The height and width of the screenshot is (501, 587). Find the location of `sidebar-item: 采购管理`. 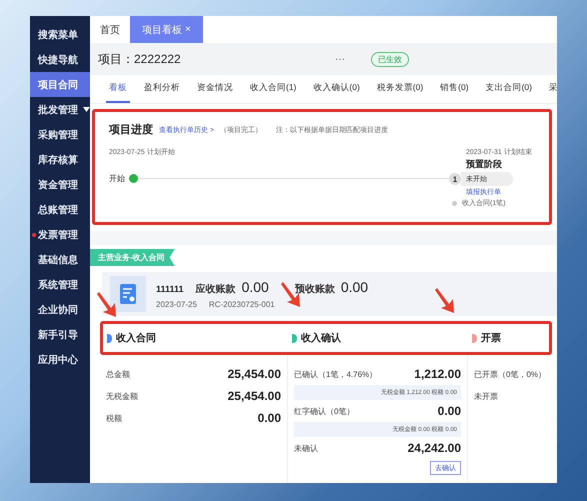

sidebar-item: 采购管理 is located at coordinates (60, 134).